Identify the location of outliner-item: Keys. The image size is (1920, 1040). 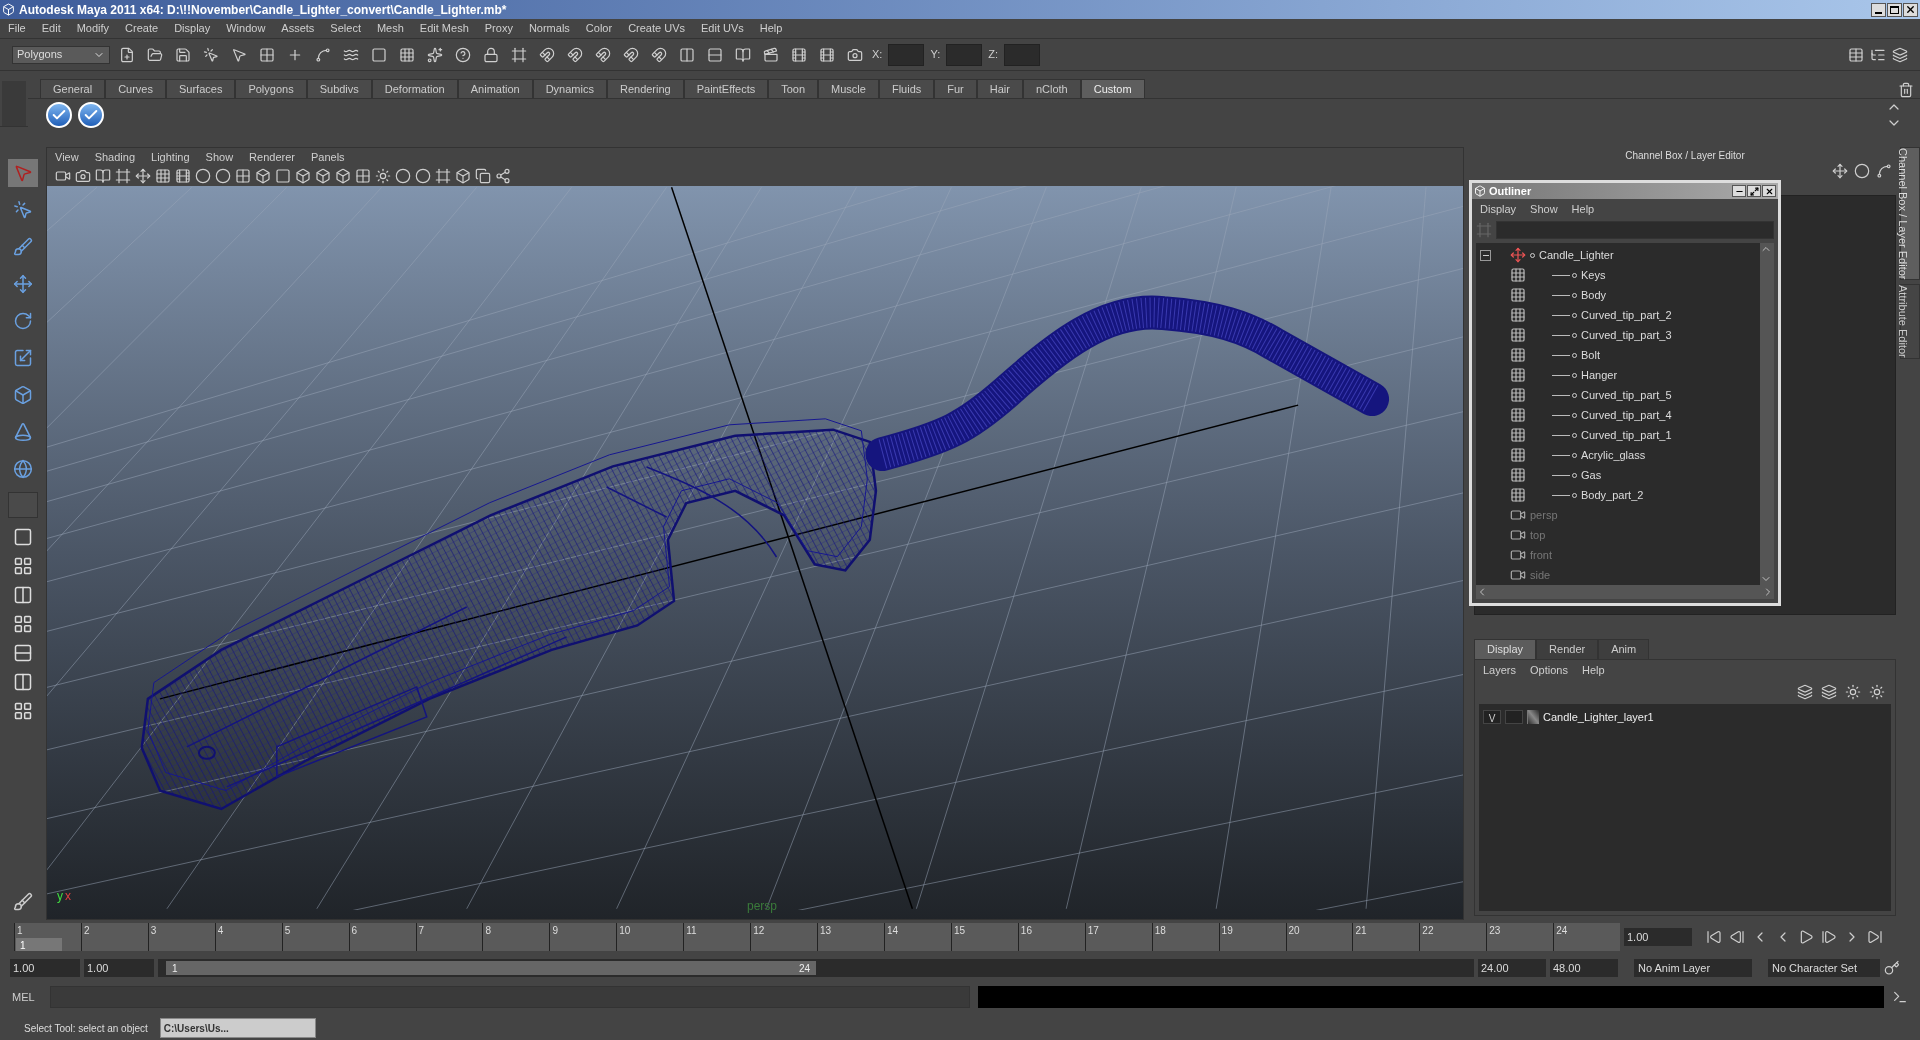
(1593, 275).